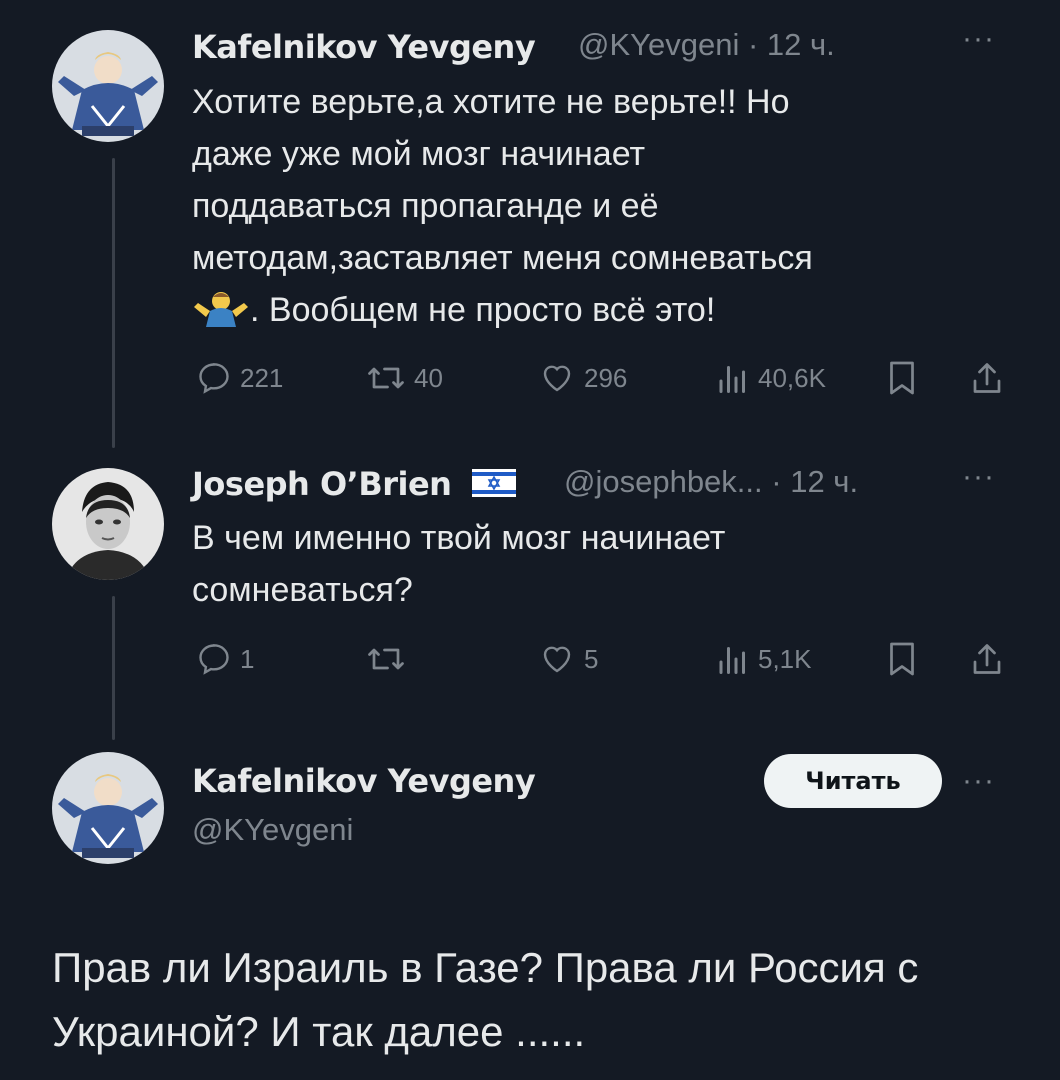 The image size is (1060, 1080). I want to click on tweet-text-line: поддаваться пропаганде и её, so click(425, 206).